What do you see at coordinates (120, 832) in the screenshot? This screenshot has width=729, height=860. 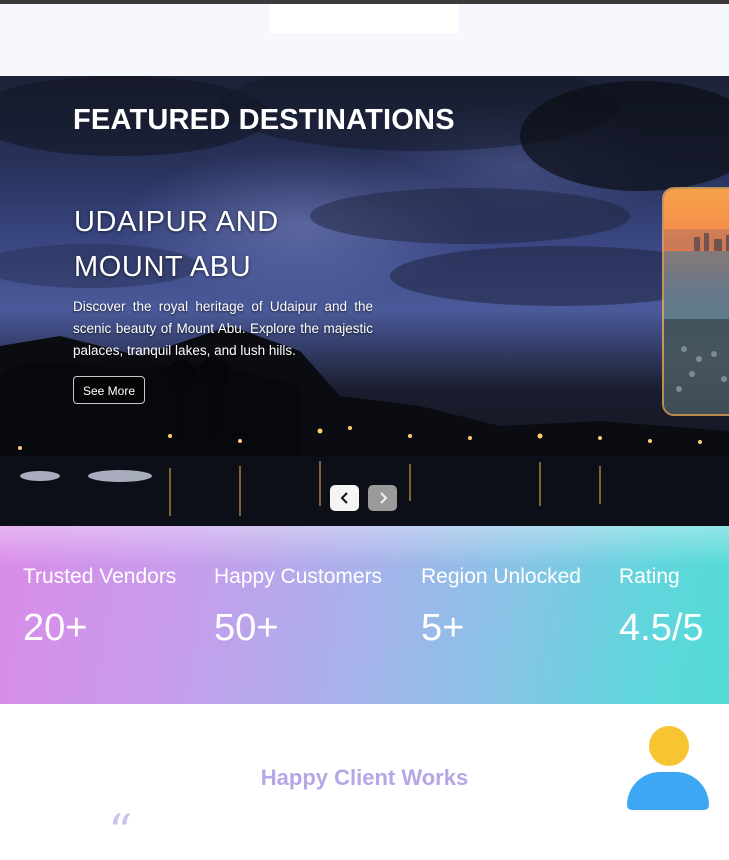 I see `quote-icon: “` at bounding box center [120, 832].